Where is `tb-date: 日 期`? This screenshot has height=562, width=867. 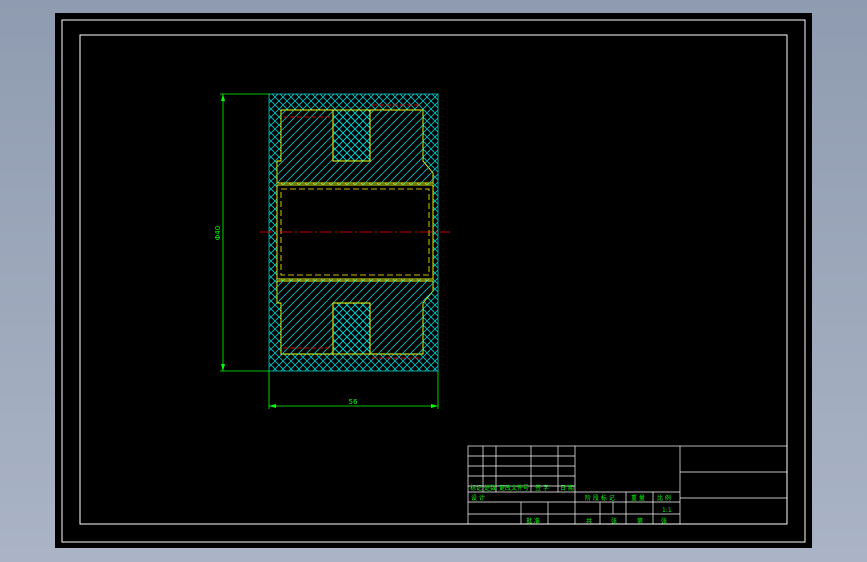 tb-date: 日 期 is located at coordinates (567, 488).